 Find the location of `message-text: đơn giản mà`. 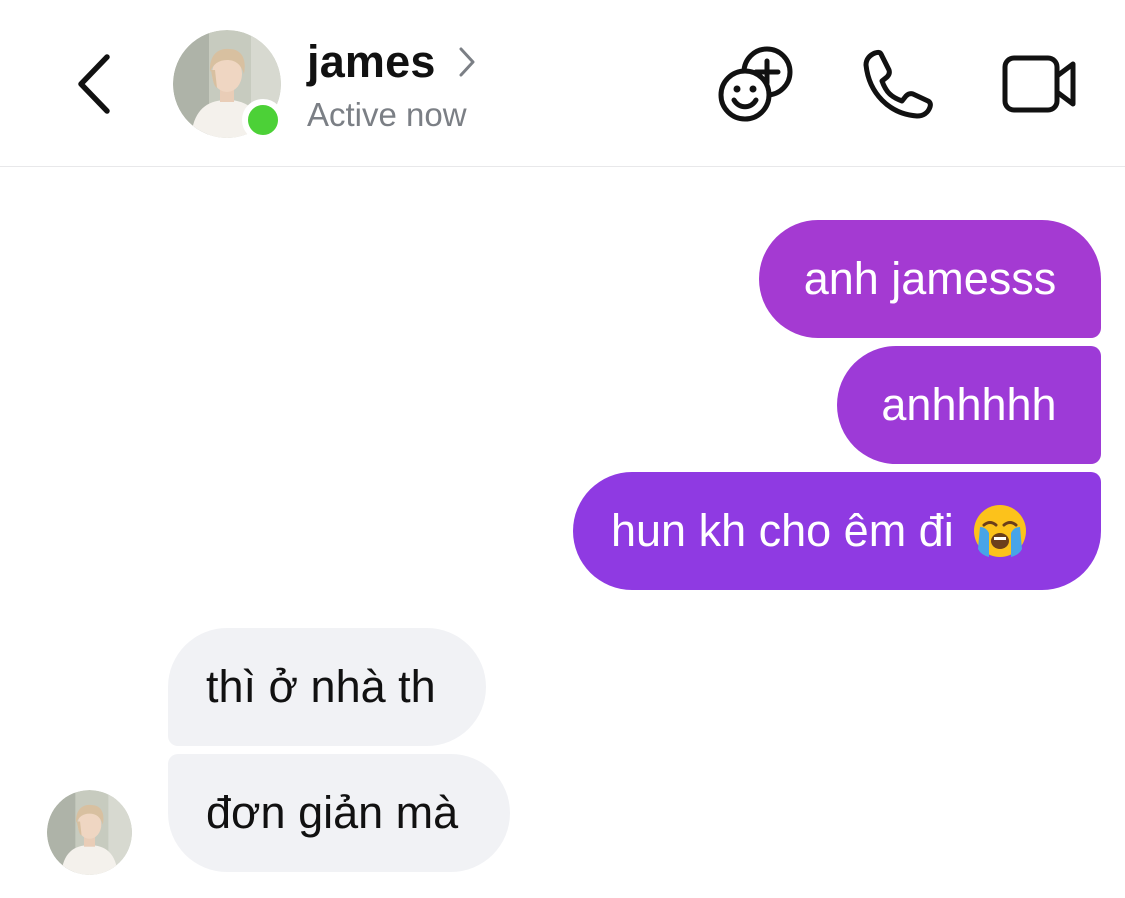

message-text: đơn giản mà is located at coordinates (332, 812).